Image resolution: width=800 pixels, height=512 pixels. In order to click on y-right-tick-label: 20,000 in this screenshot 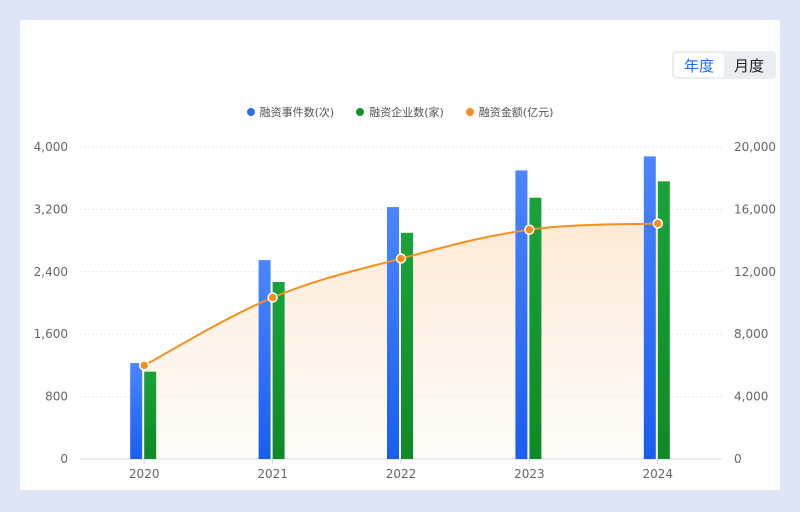, I will do `click(755, 147)`.